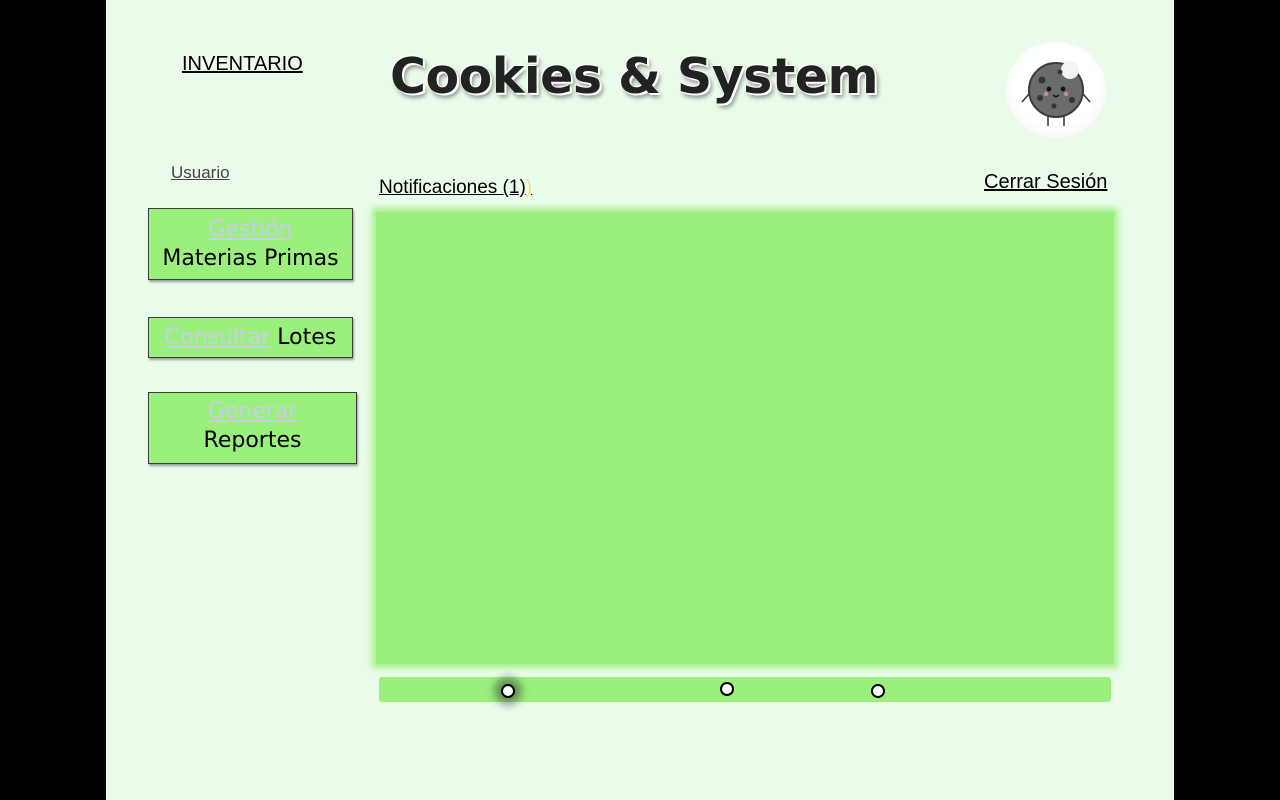 Image resolution: width=1280 pixels, height=800 pixels. What do you see at coordinates (217, 337) in the screenshot?
I see `consultar-accent-label: Consultar` at bounding box center [217, 337].